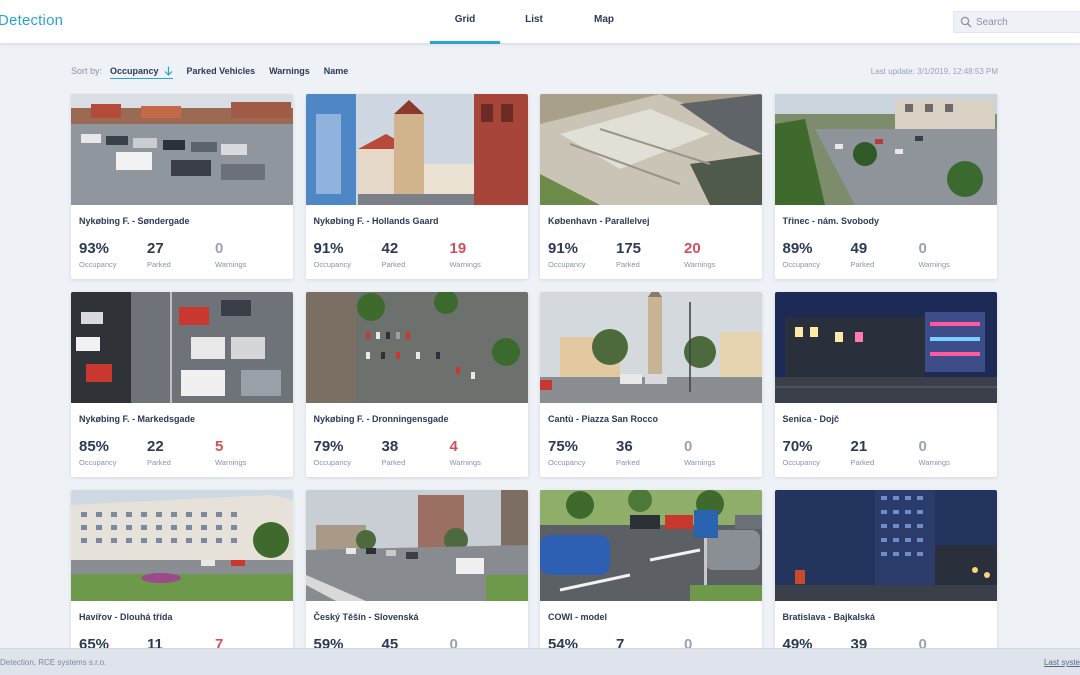 Image resolution: width=1080 pixels, height=675 pixels. What do you see at coordinates (934, 71) in the screenshot?
I see `last-update: Last update: 3/1/2019, 12:48:53 PM` at bounding box center [934, 71].